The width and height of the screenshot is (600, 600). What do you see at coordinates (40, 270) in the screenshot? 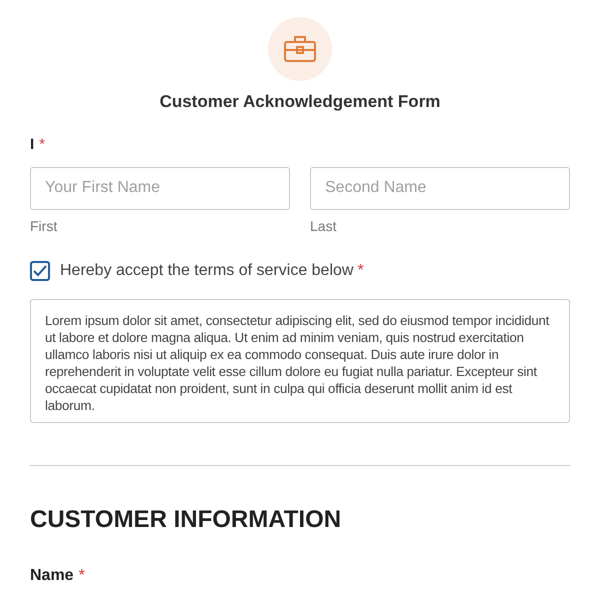
I see `checkbox` at bounding box center [40, 270].